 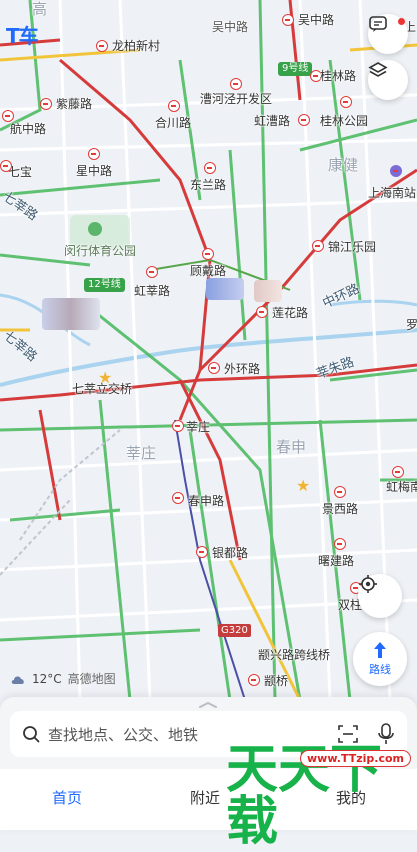 What do you see at coordinates (344, 121) in the screenshot?
I see `station-label: 桂林公园` at bounding box center [344, 121].